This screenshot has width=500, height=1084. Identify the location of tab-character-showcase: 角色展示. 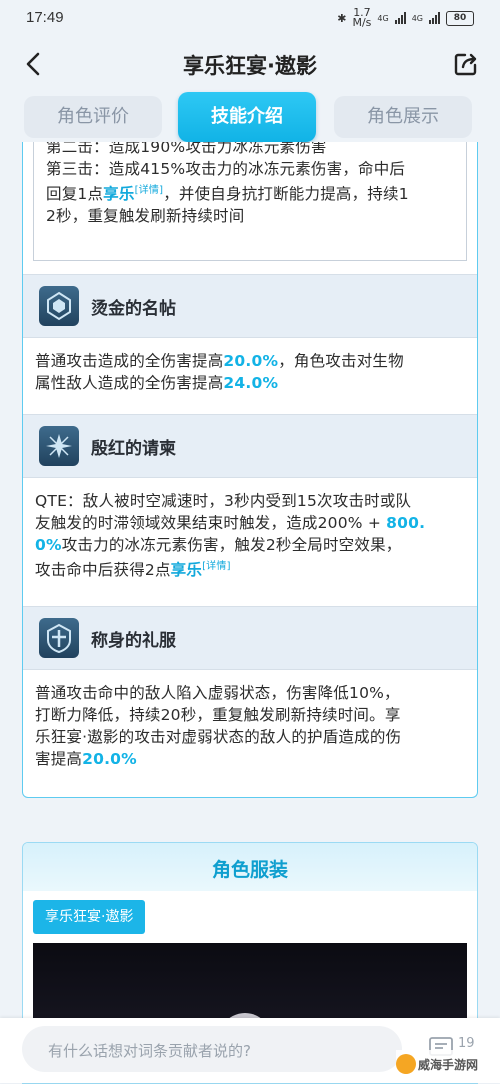
(403, 117).